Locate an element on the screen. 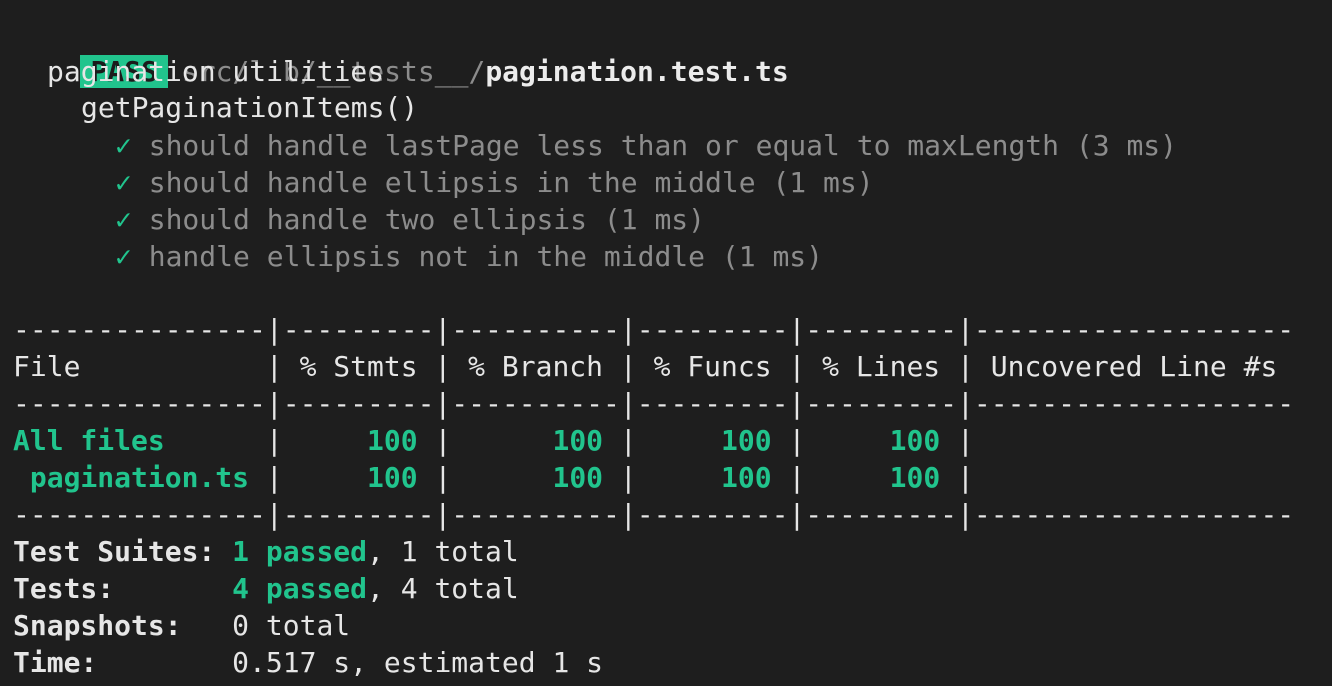 This screenshot has height=686, width=1332. summary-tests: Tests: 4 passed, 4 total is located at coordinates (266, 588).